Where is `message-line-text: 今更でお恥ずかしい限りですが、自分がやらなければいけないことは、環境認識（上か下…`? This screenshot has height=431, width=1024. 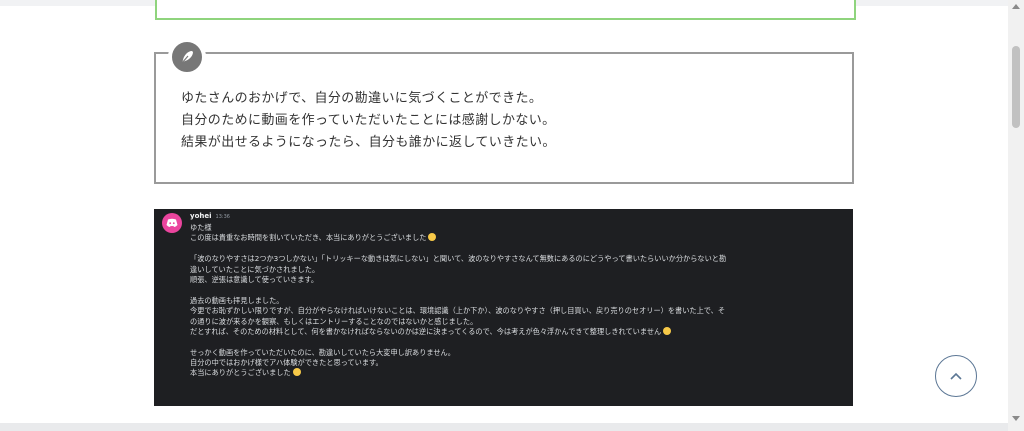
message-line-text: 今更でお恥ずかしい限りですが、自分がやらなければいけないことは、環境認識（上か下… is located at coordinates (458, 311).